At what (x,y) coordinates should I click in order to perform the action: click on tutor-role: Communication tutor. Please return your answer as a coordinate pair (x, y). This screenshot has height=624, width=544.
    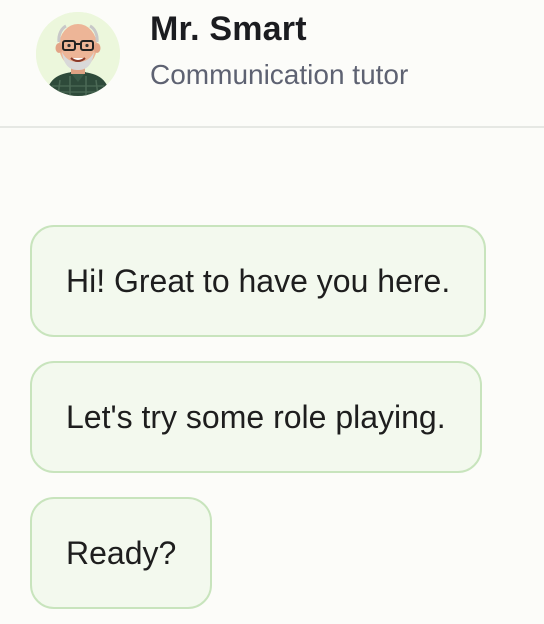
    Looking at the image, I should click on (279, 74).